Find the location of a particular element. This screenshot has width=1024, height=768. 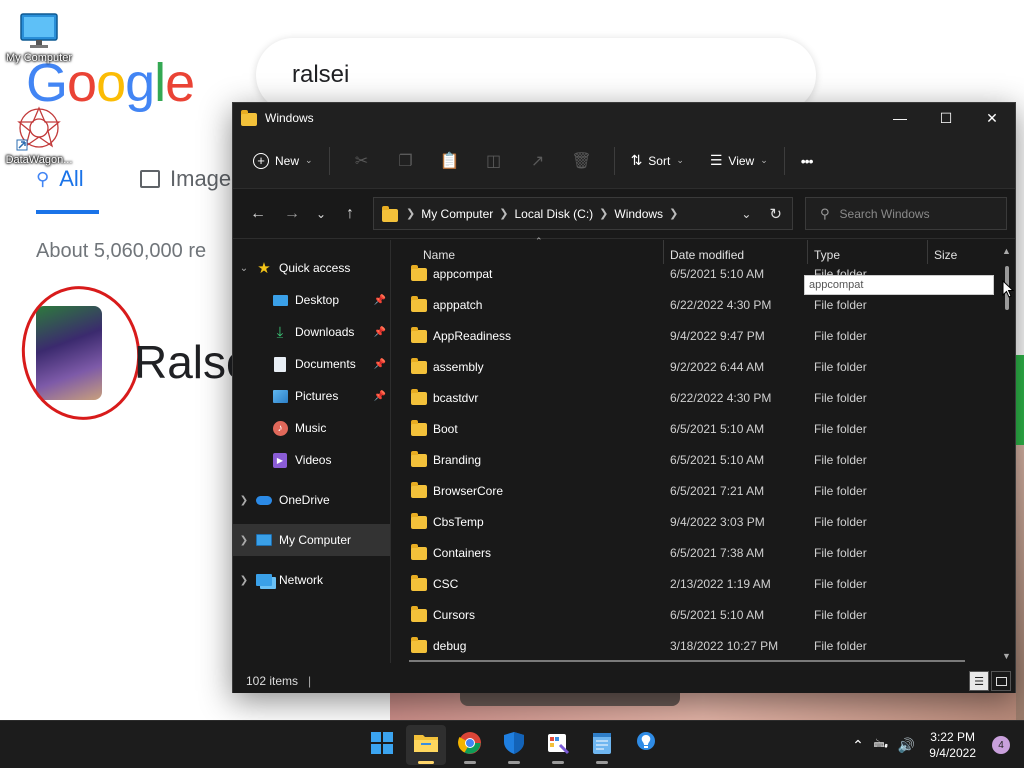

clock: 3:22 PM 9/4/2022 is located at coordinates (952, 745).